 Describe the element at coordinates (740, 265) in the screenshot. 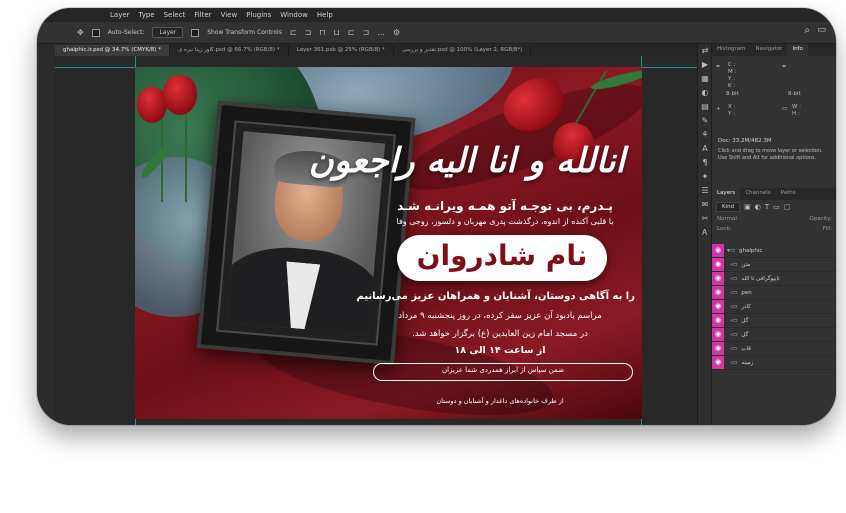

I see `layer-name: ›▭ متن` at that location.